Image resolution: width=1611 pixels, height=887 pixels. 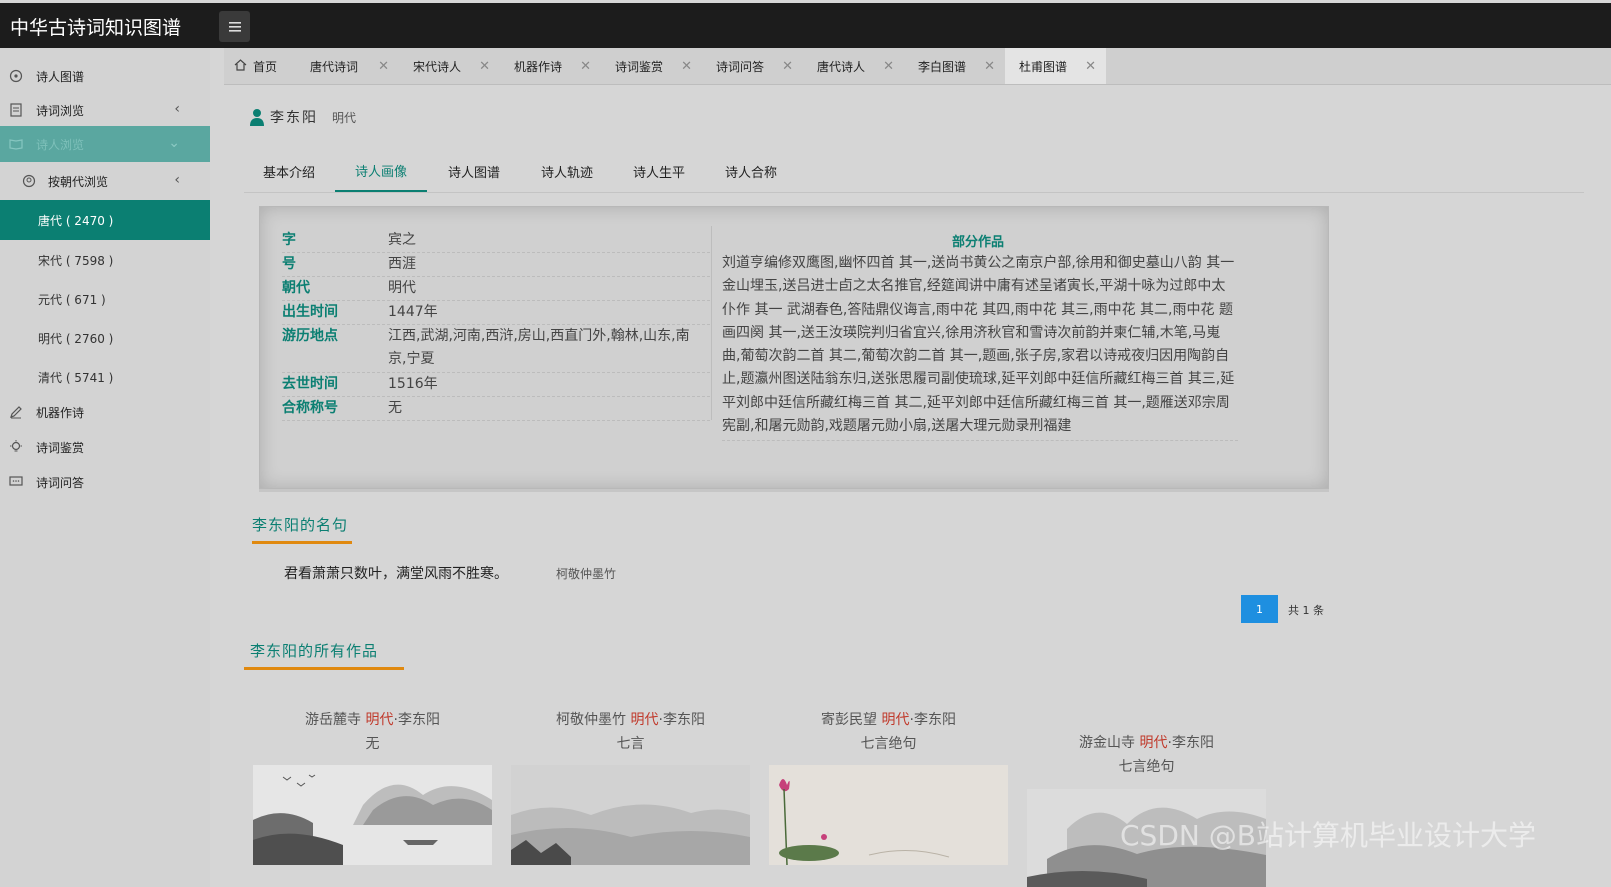 What do you see at coordinates (105, 76) in the screenshot?
I see `sidebar-item-poet-graph: 诗人图谱` at bounding box center [105, 76].